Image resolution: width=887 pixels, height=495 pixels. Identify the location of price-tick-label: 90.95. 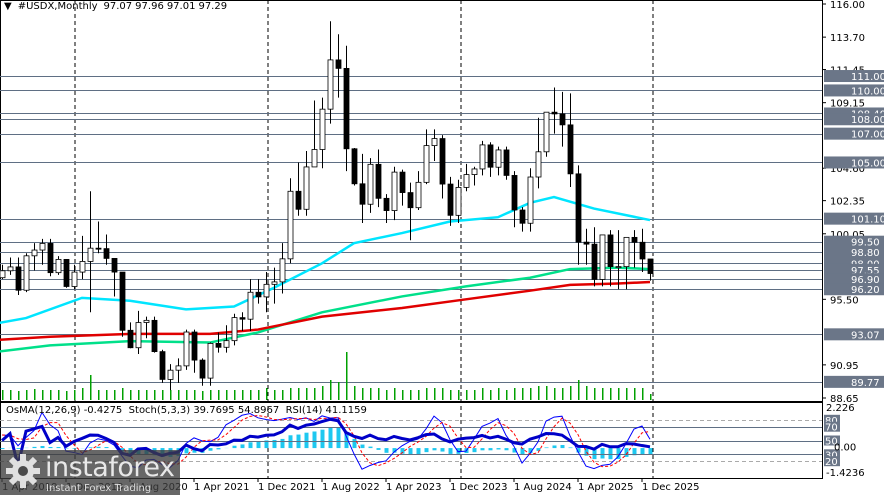
(844, 366).